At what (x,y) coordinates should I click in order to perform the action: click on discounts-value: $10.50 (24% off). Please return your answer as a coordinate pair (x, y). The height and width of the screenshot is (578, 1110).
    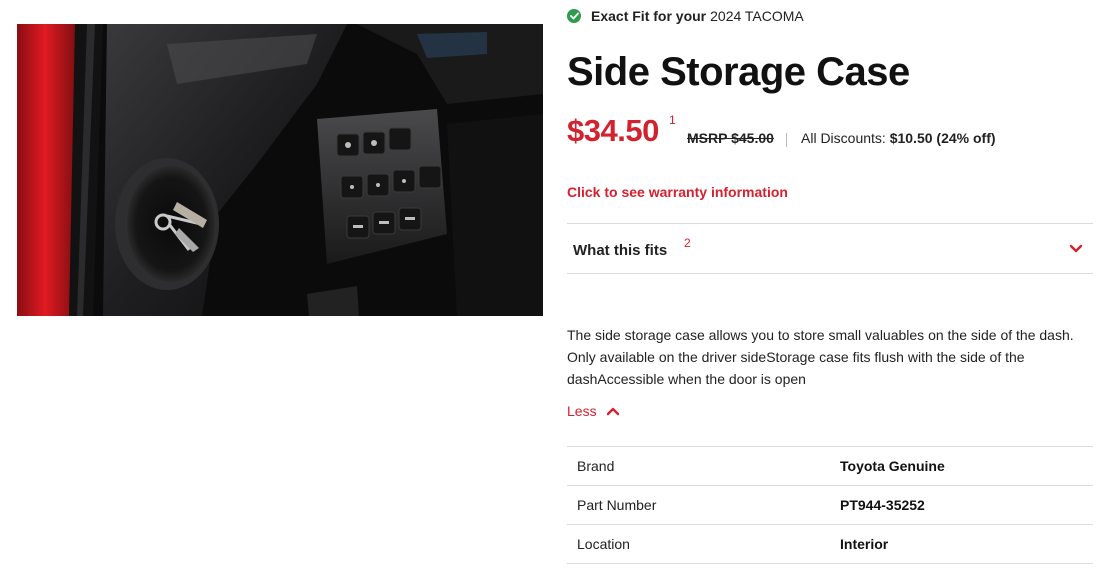
    Looking at the image, I should click on (942, 138).